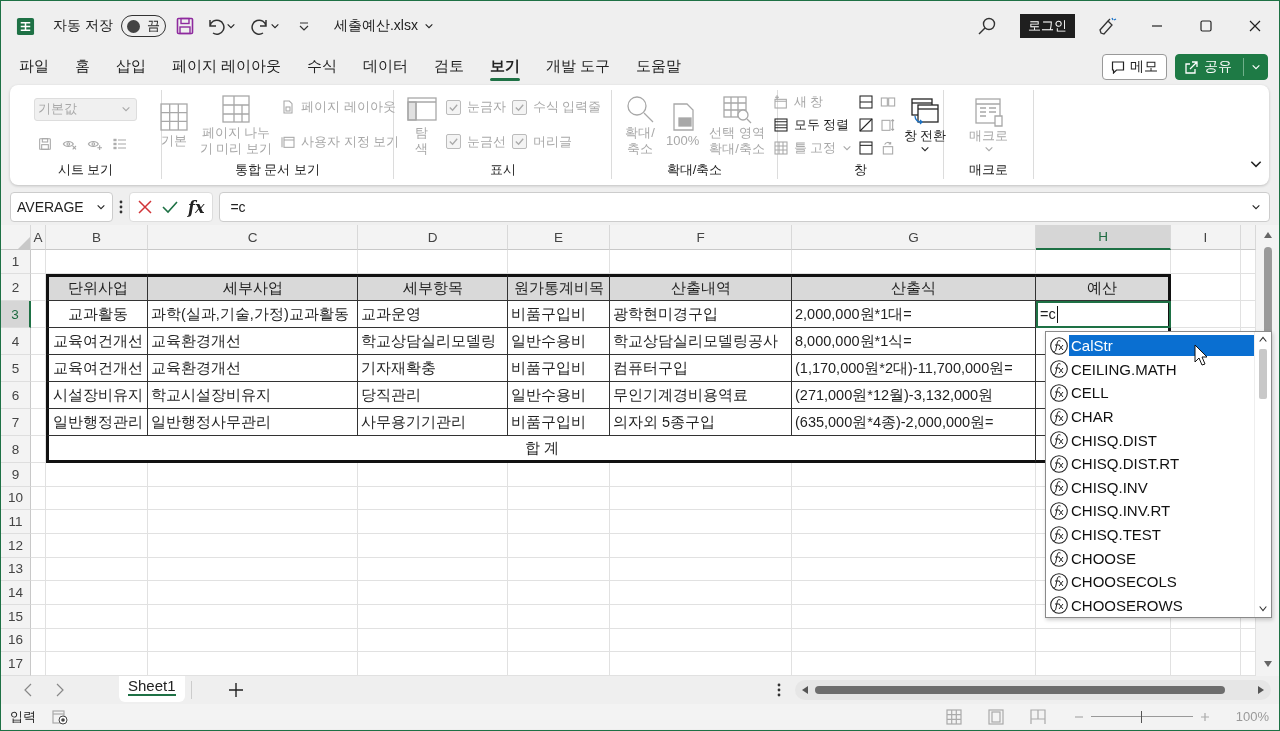 The image size is (1280, 731). I want to click on table-cell: 광학현미경구입, so click(701, 314).